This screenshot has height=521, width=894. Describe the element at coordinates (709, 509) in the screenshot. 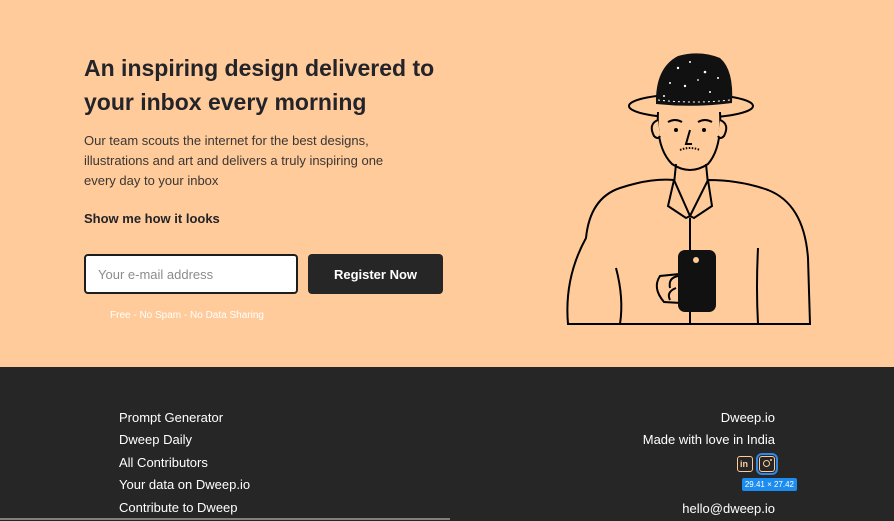

I see `footer-email: hello@dweep.io` at that location.